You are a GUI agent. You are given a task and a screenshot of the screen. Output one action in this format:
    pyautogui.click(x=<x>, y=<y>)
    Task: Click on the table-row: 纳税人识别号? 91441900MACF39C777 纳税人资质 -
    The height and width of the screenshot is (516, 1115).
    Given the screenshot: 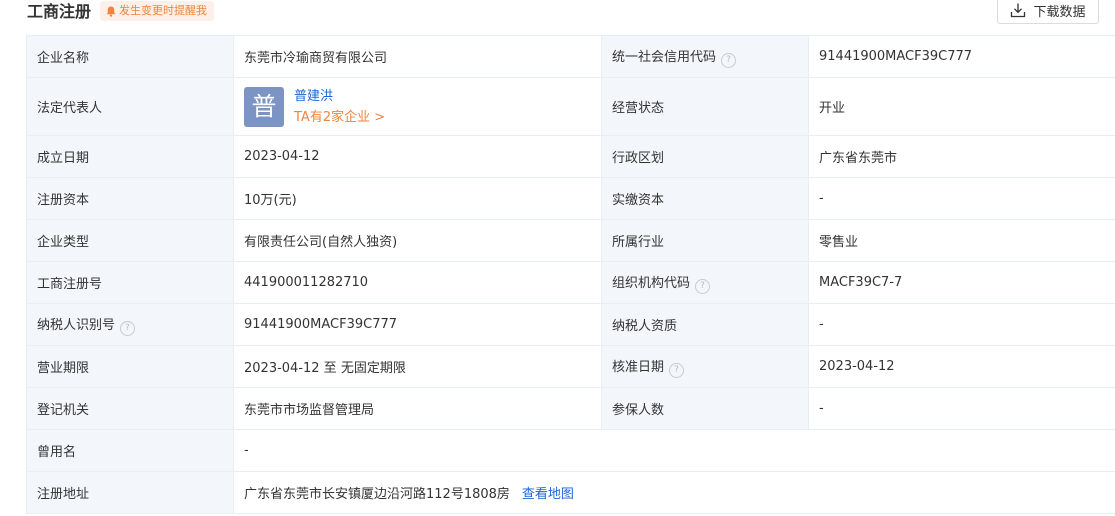 What is the action you would take?
    pyautogui.click(x=570, y=324)
    